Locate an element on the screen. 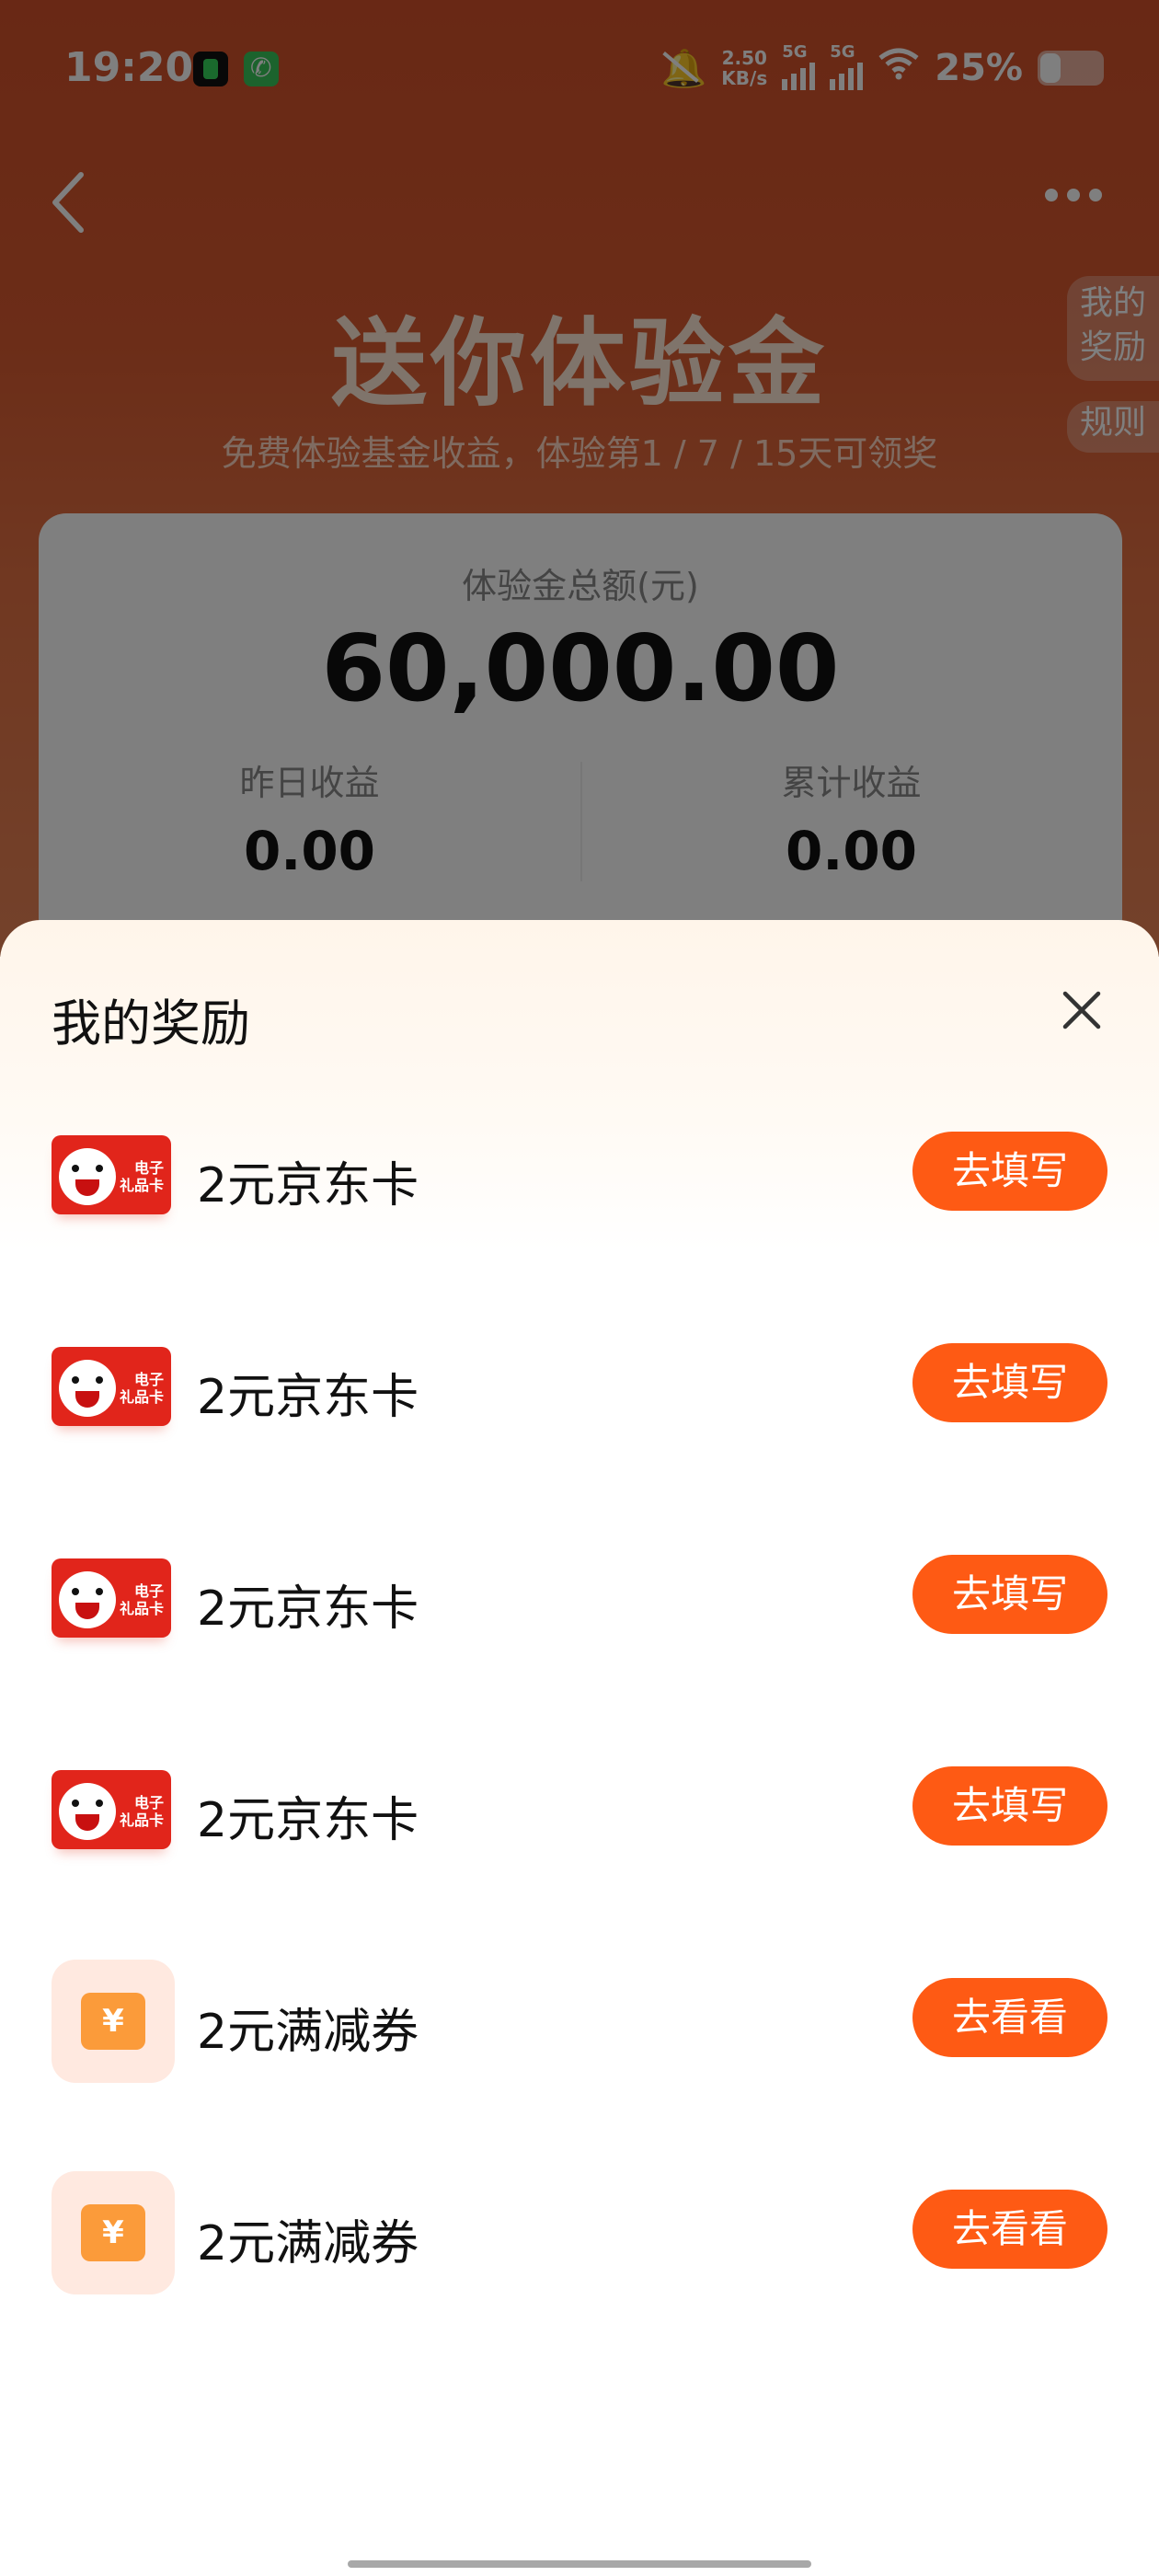 This screenshot has height=2576, width=1159. home-indicator is located at coordinates (579, 2564).